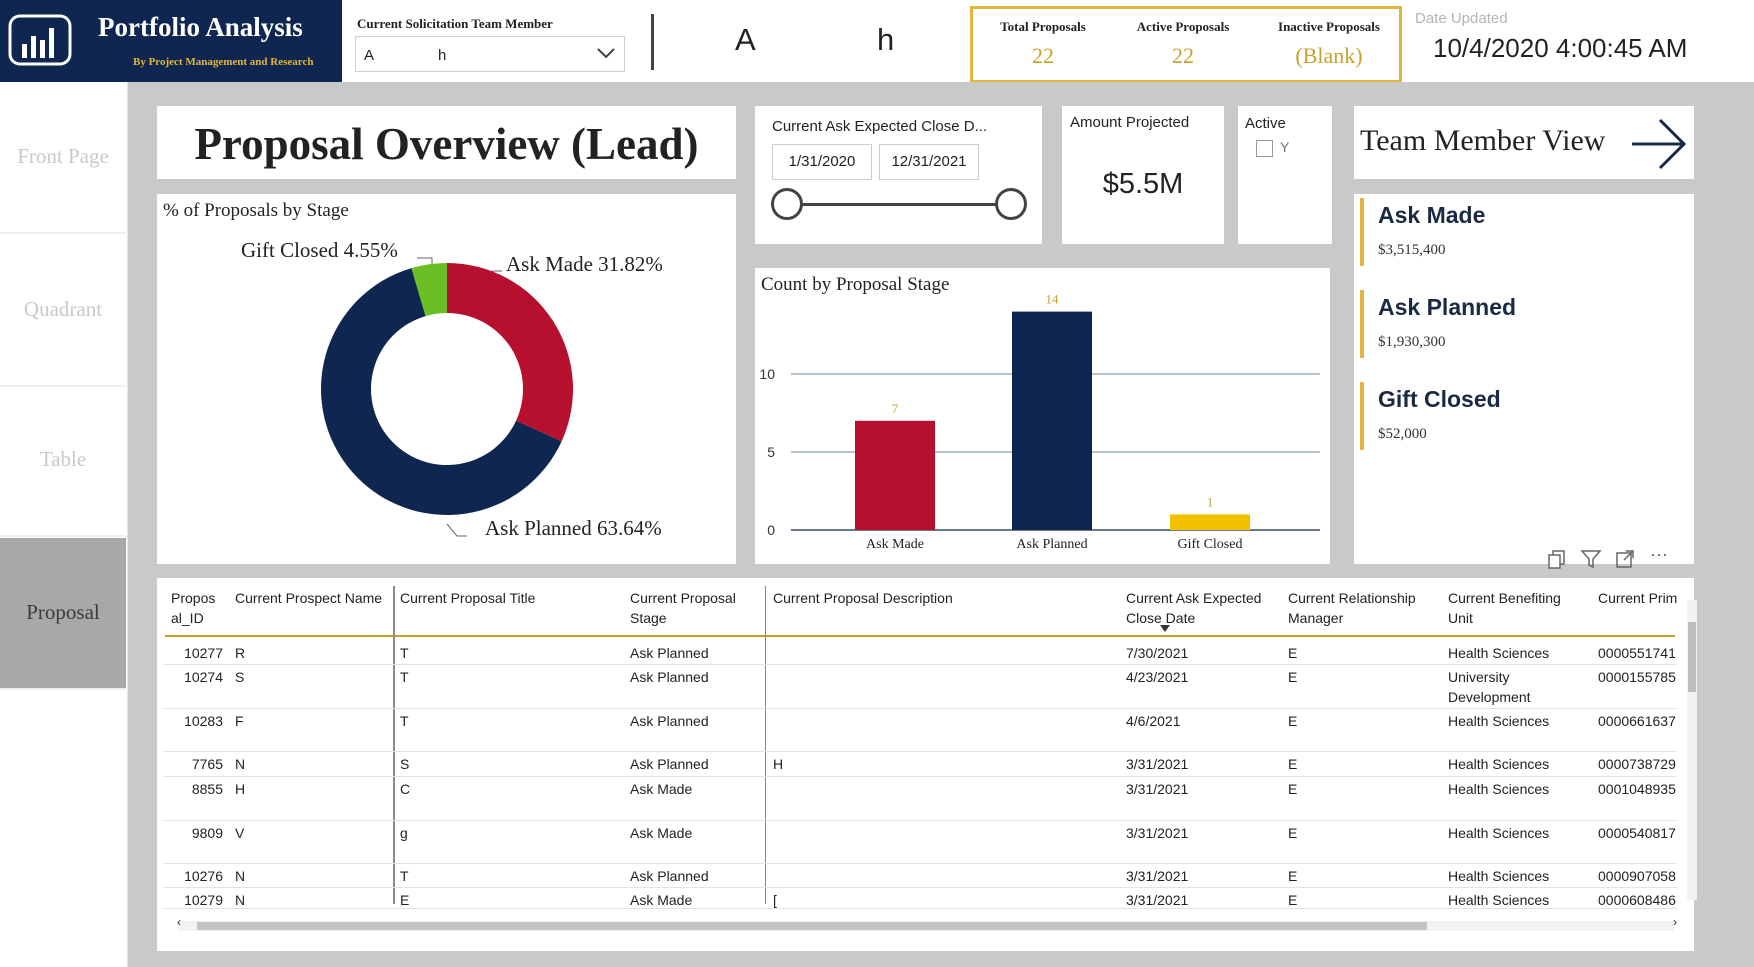 The height and width of the screenshot is (967, 1754). I want to click on stage-card-ask-made: Ask Made $3,515,400, so click(1542, 232).